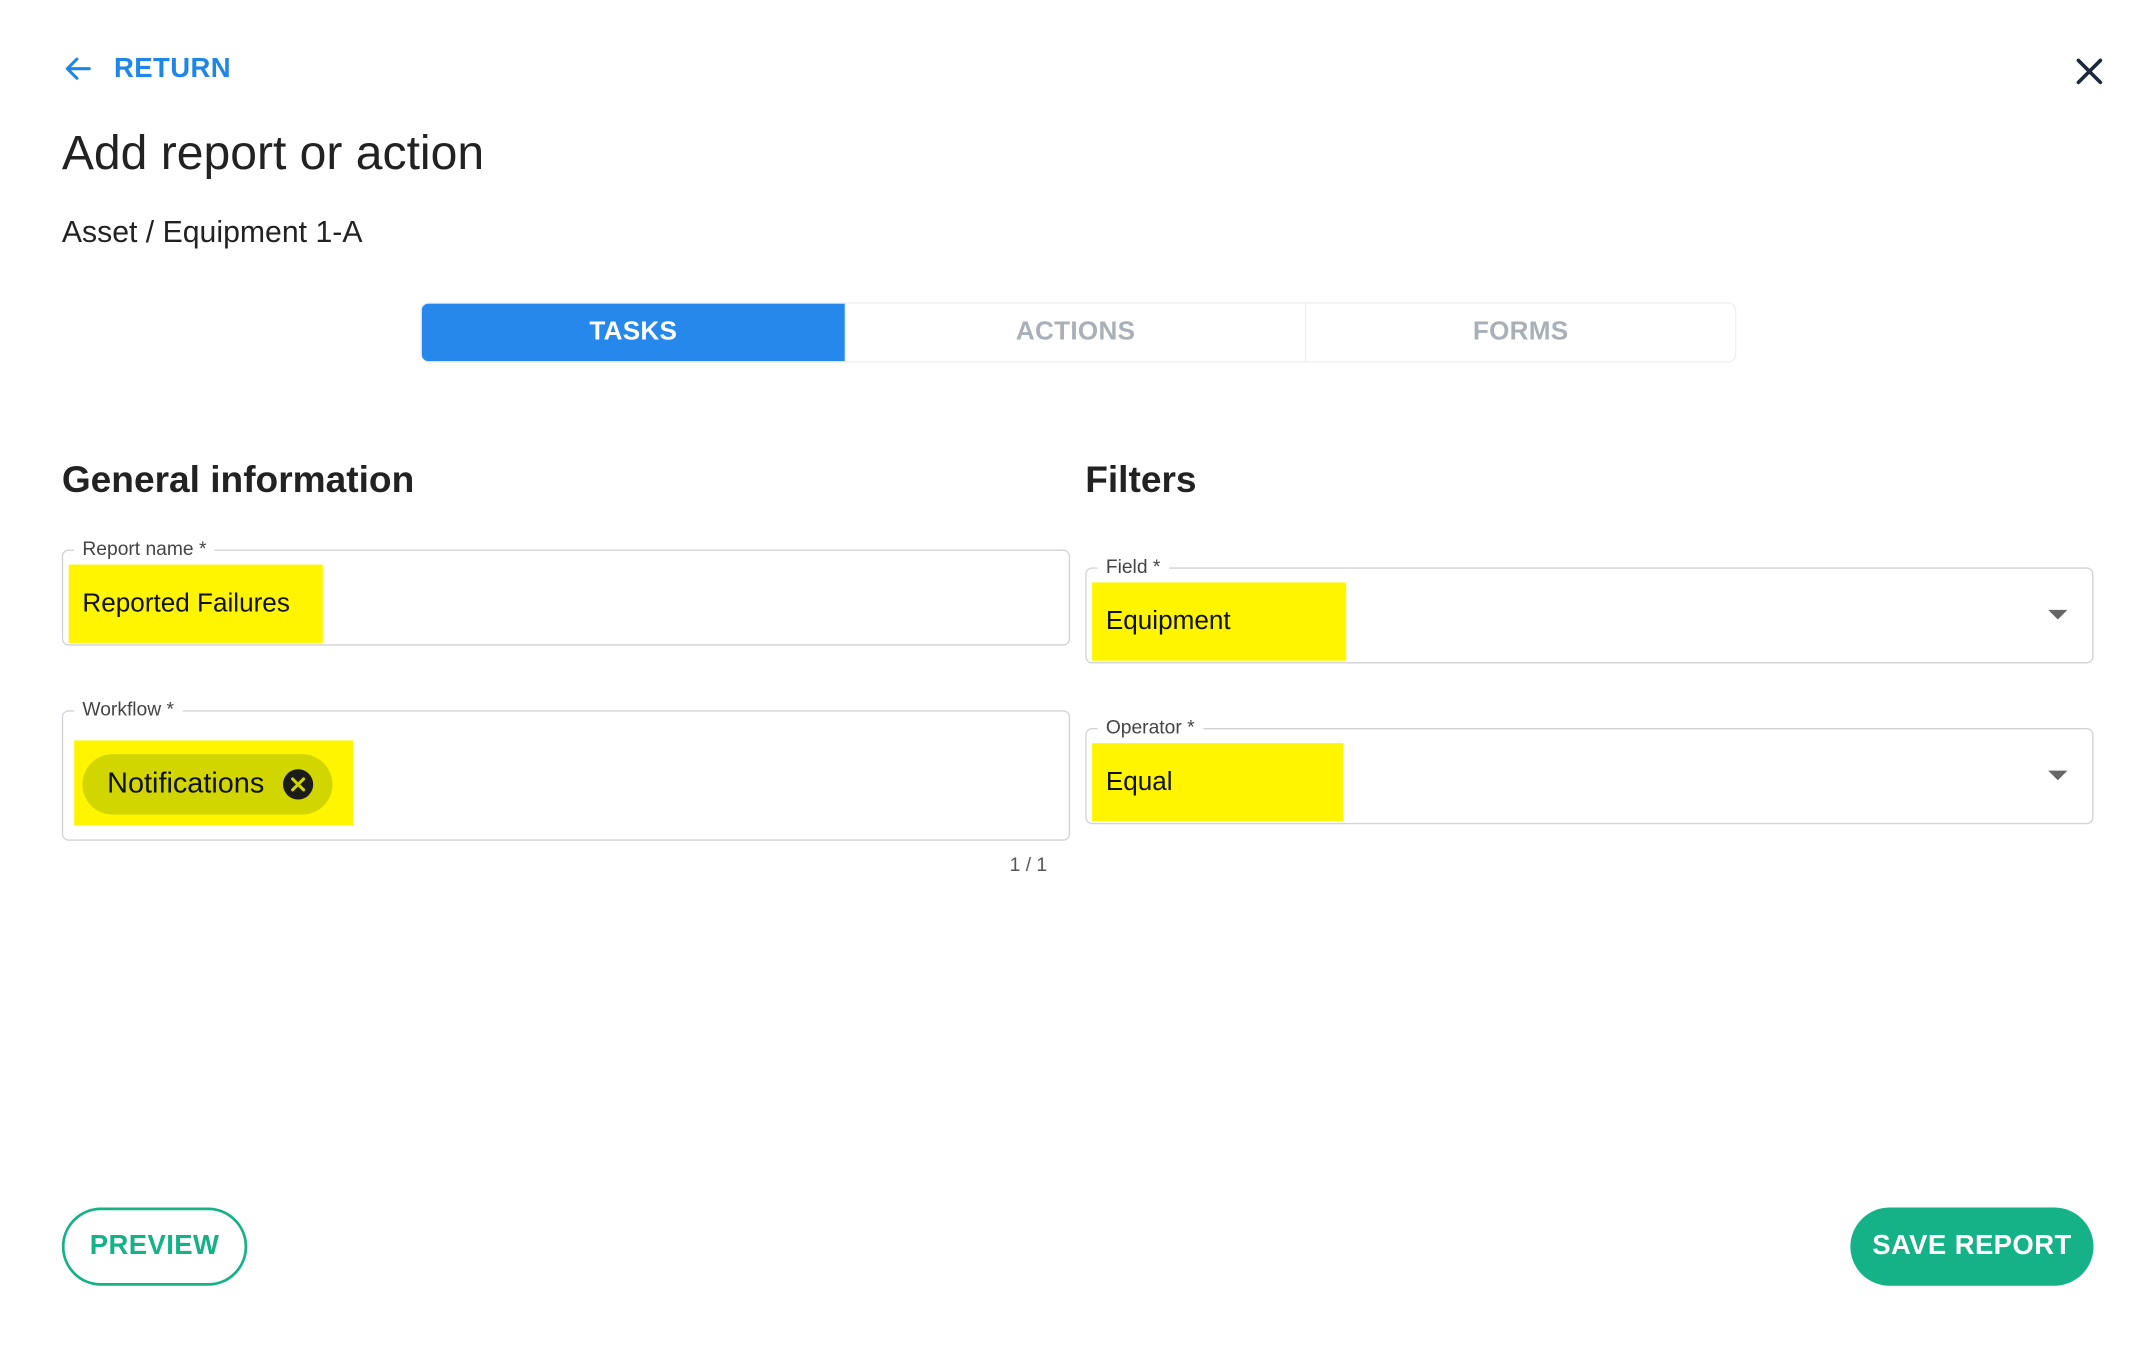 The height and width of the screenshot is (1348, 2154). What do you see at coordinates (566, 769) in the screenshot?
I see `workflow-field: Workflow * Notifications` at bounding box center [566, 769].